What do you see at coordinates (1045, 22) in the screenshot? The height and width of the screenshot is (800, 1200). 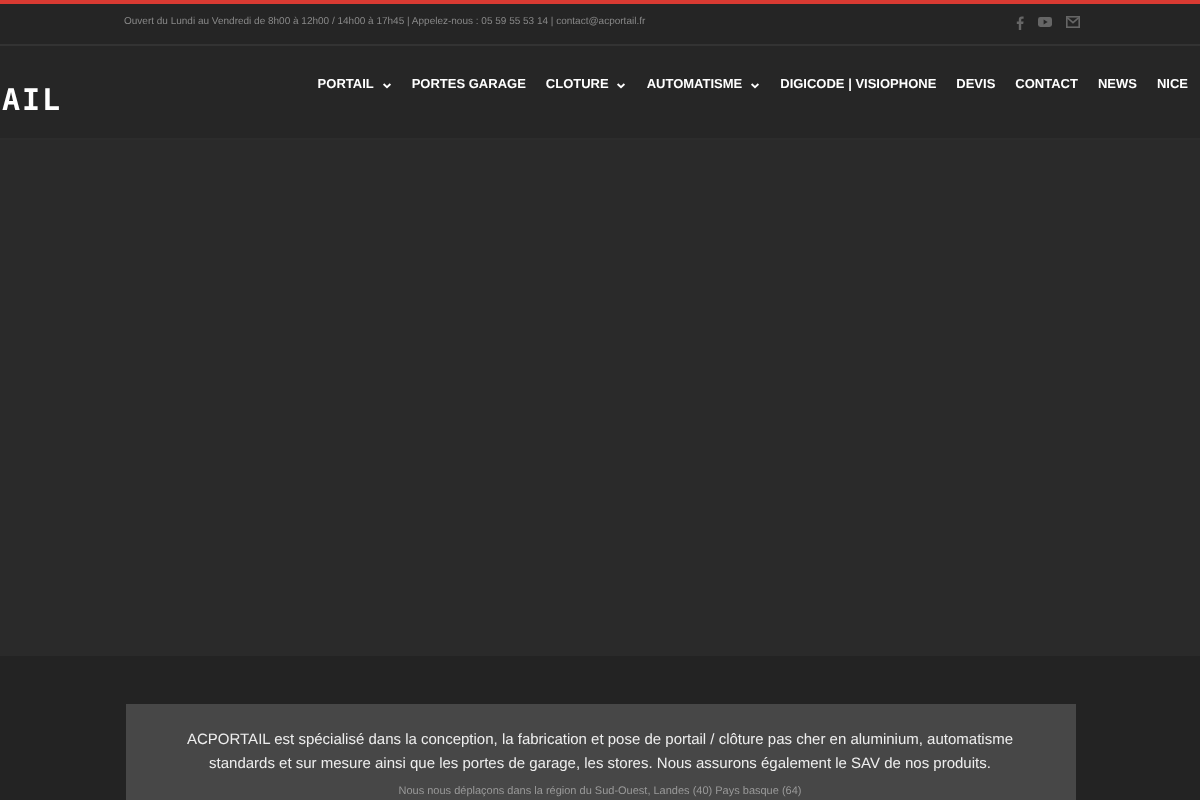 I see `video-icon` at bounding box center [1045, 22].